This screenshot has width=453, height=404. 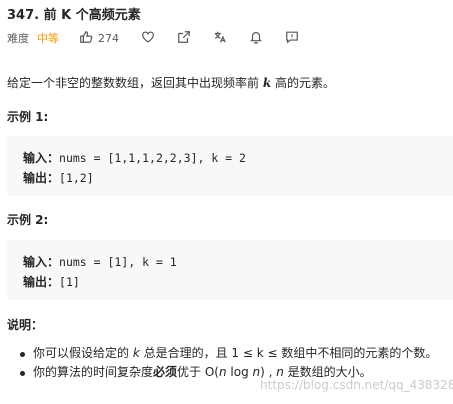 I want to click on like-button: 274, so click(x=99, y=38).